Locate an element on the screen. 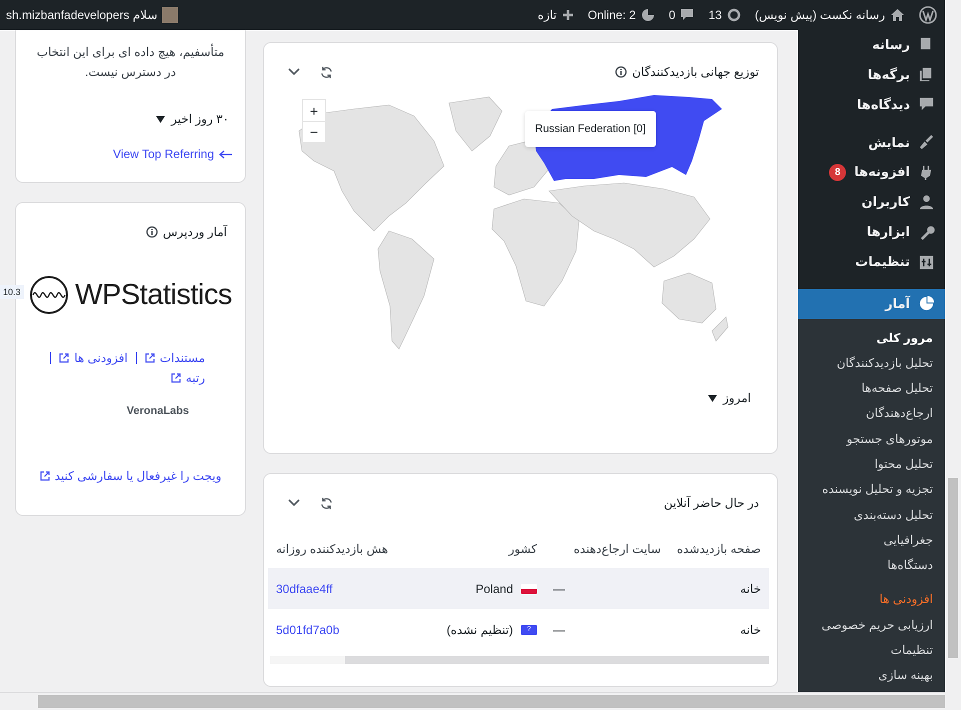 This screenshot has height=710, width=961. submenu-item: موتورهای جستجو is located at coordinates (871, 439).